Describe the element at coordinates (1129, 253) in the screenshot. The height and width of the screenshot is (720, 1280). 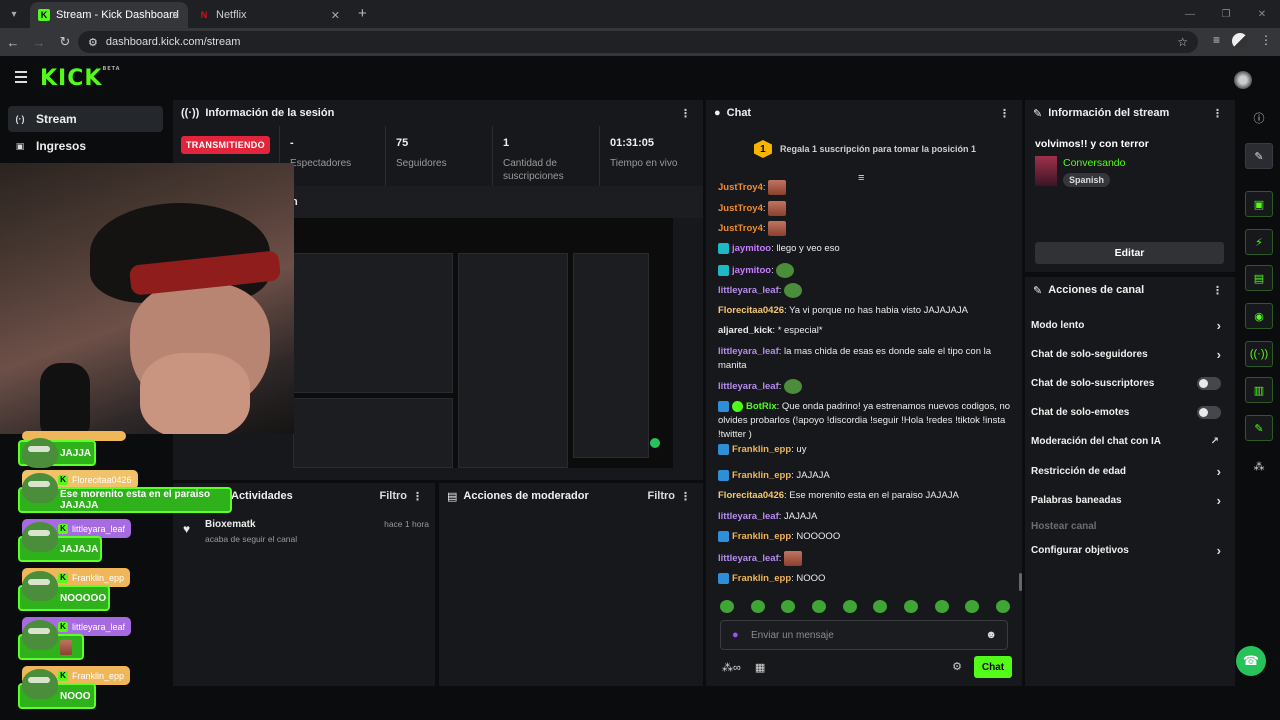
I see `edit-stream-button: Editar` at that location.